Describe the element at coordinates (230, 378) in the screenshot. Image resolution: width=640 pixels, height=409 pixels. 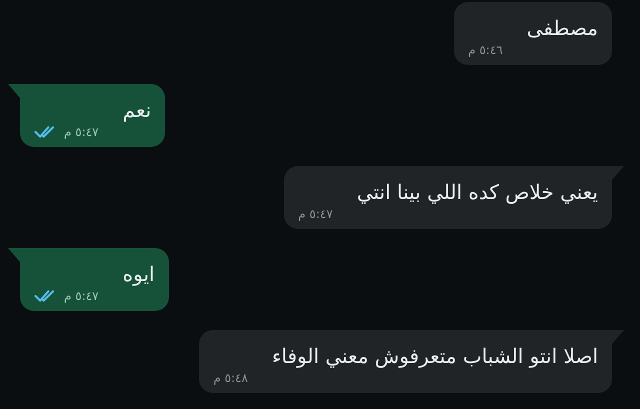
I see `message-time: ٥:٤٨ م` at that location.